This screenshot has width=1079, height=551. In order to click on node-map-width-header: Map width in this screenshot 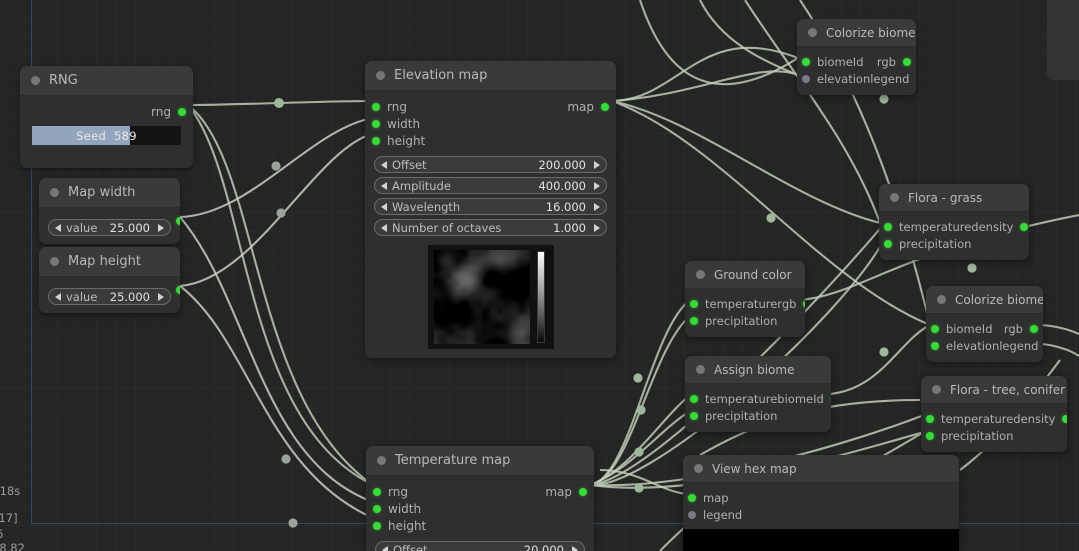, I will do `click(109, 193)`.